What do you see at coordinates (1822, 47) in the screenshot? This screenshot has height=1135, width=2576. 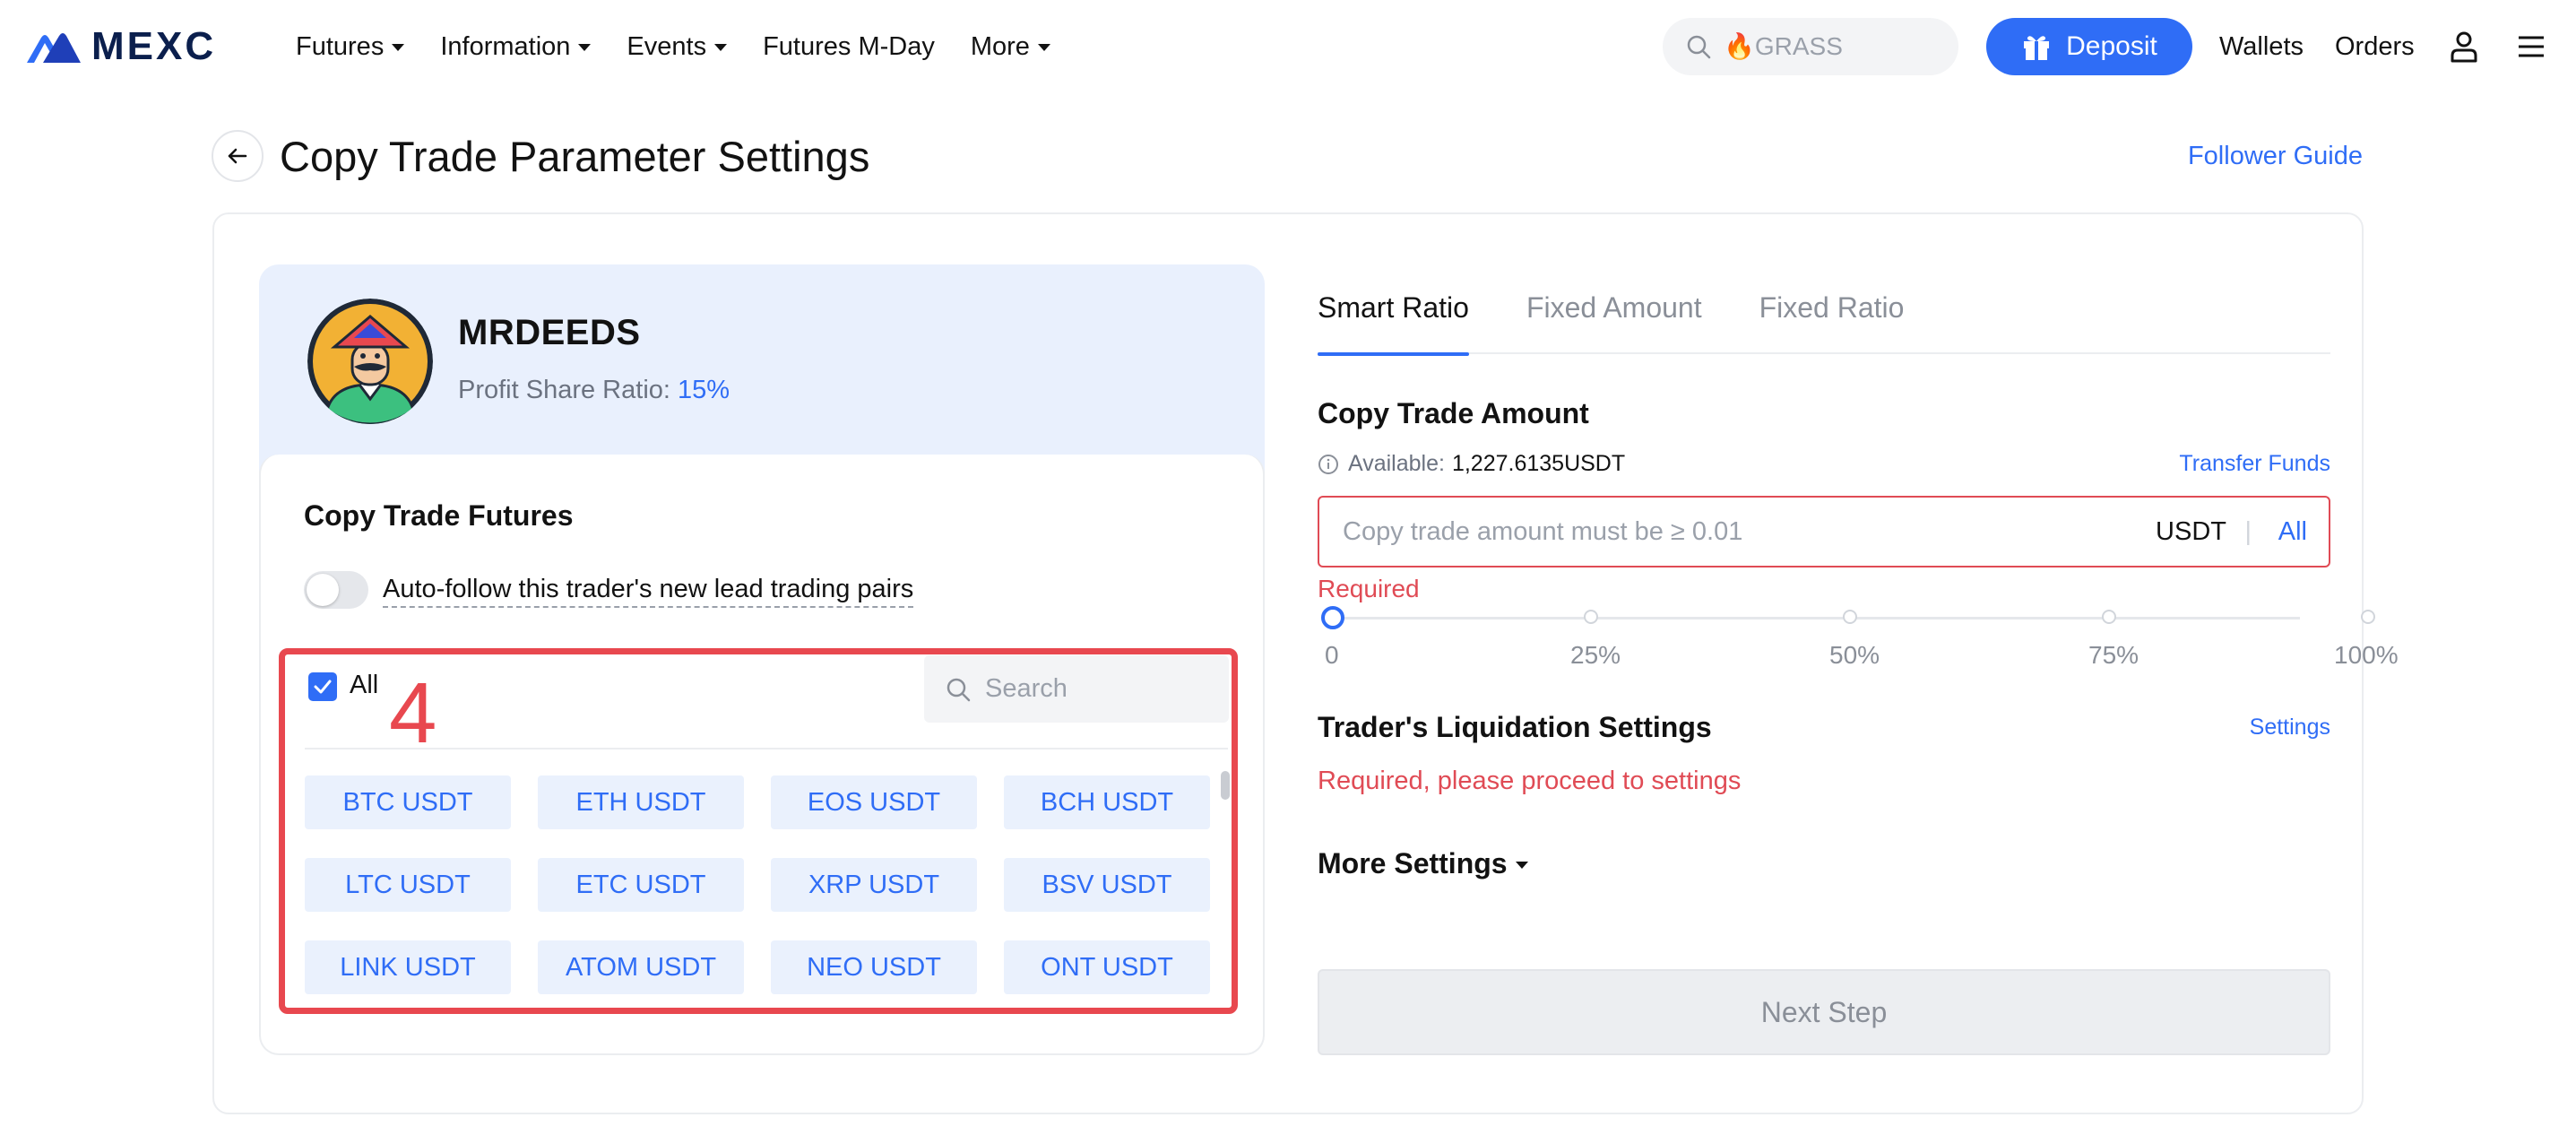 I see `header-search-input` at bounding box center [1822, 47].